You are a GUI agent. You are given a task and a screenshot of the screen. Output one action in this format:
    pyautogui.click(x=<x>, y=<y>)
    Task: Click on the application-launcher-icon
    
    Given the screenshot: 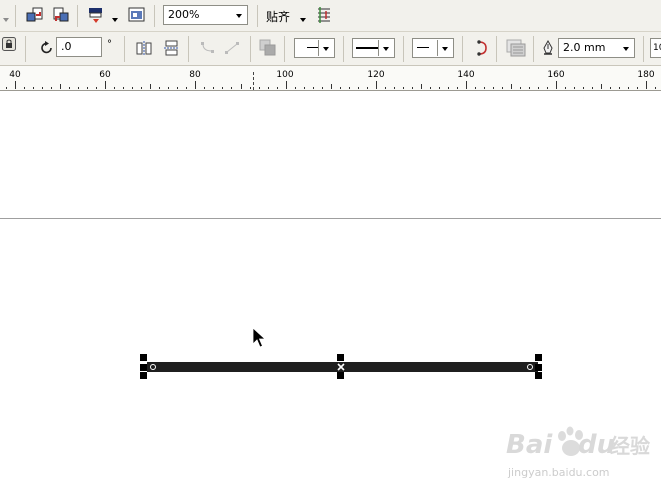 What is the action you would take?
    pyautogui.click(x=96, y=17)
    